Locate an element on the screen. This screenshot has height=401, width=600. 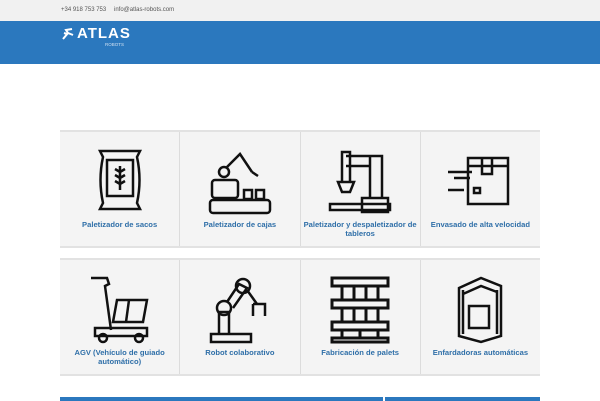
product-card: Paletizador y despaletizador de tableros is located at coordinates (359, 189).